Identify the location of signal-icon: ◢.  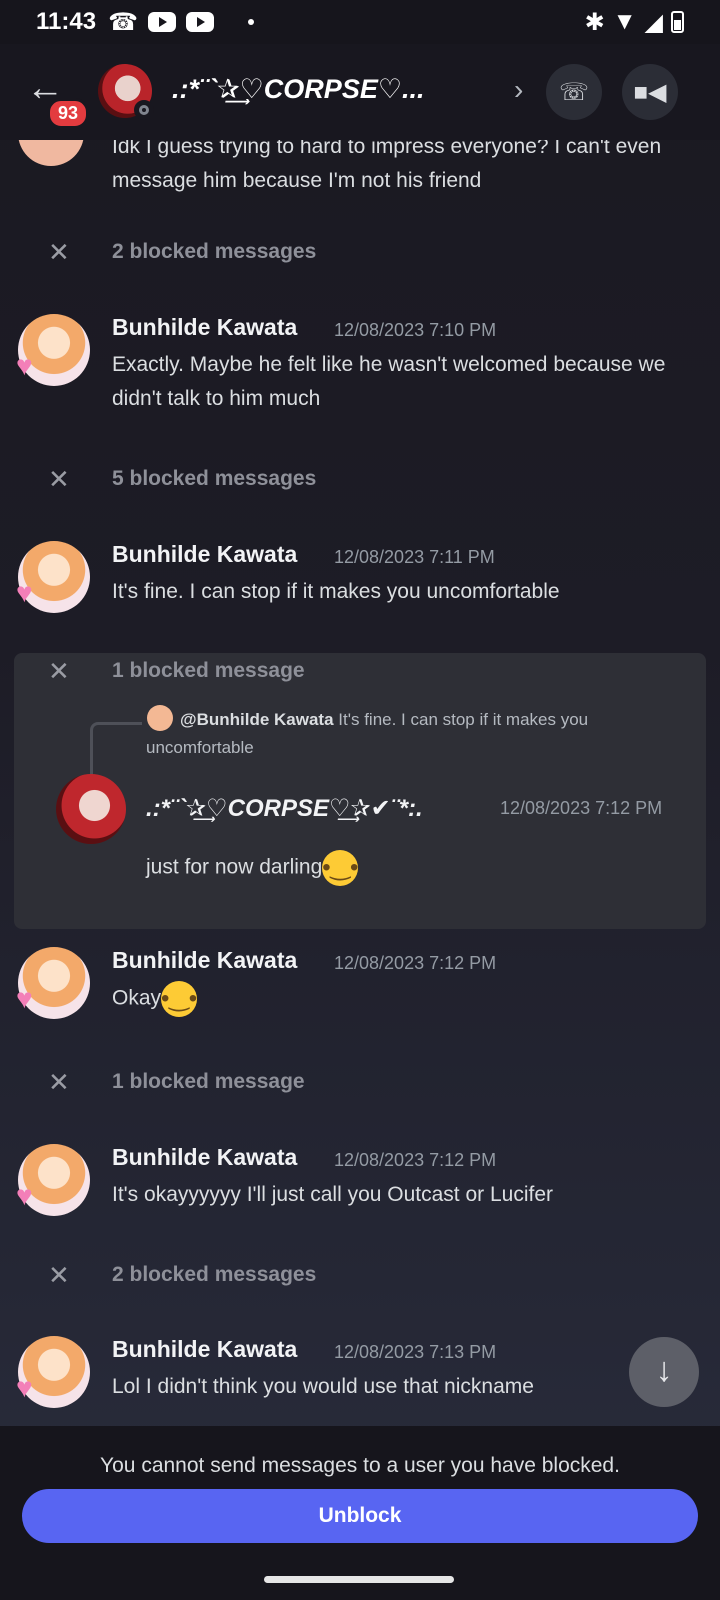
(653, 22).